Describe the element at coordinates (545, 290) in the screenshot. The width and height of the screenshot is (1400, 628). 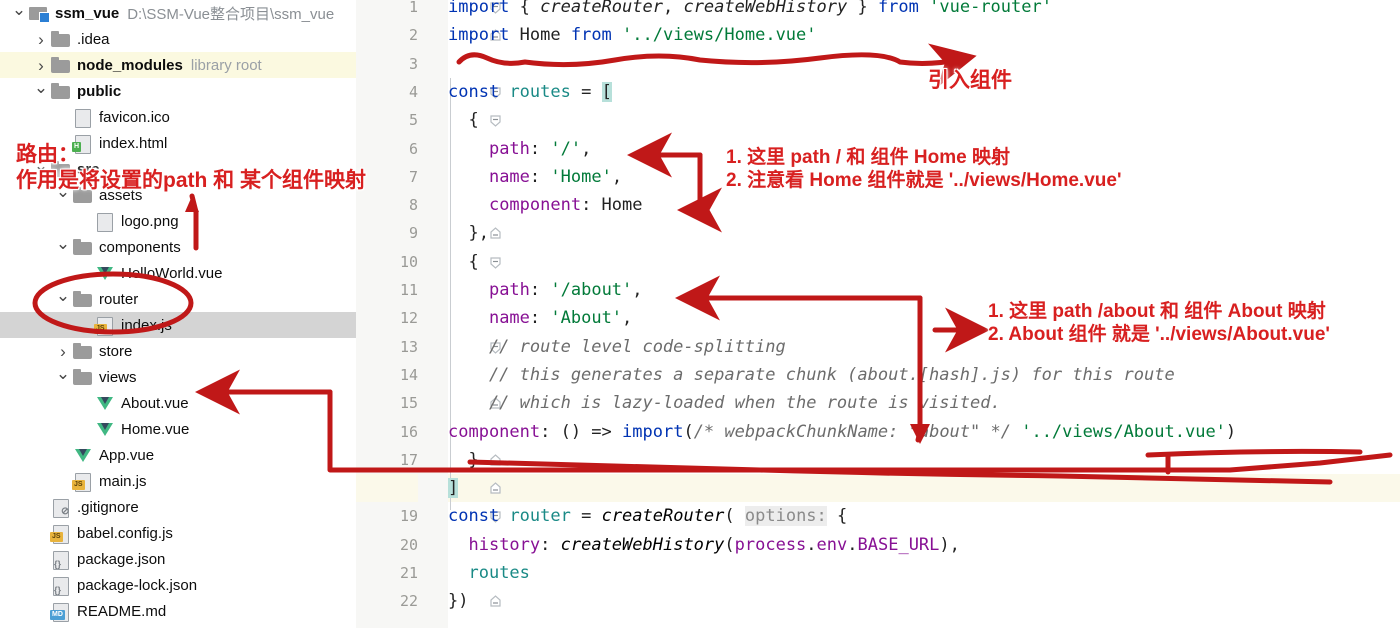
I see `code-line: path: '/about',` at that location.